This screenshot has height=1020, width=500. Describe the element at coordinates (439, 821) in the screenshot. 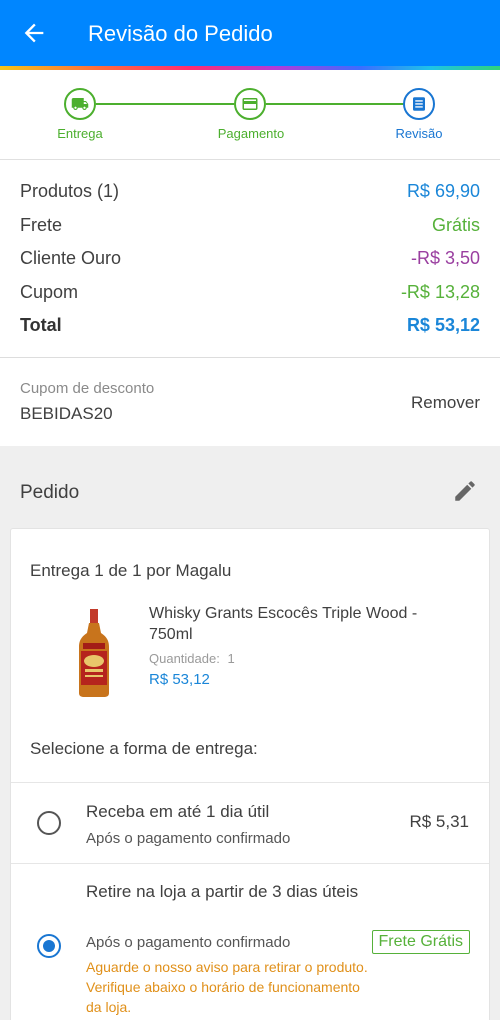

I see `option-price: R$ 5,31` at that location.